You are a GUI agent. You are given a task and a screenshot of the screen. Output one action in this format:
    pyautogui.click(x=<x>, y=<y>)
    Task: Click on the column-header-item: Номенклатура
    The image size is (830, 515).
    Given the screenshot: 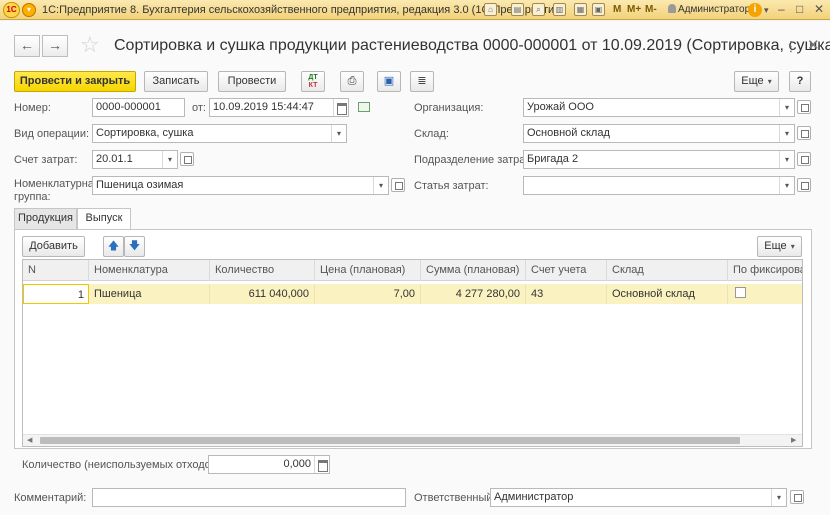 What is the action you would take?
    pyautogui.click(x=149, y=270)
    